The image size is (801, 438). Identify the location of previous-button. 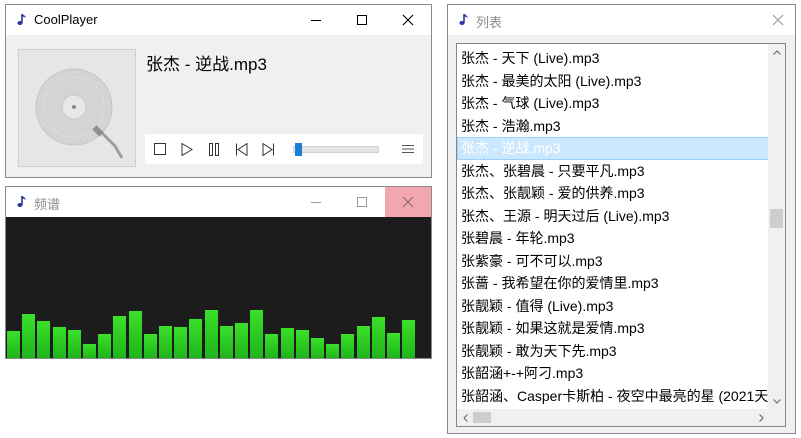
(241, 149).